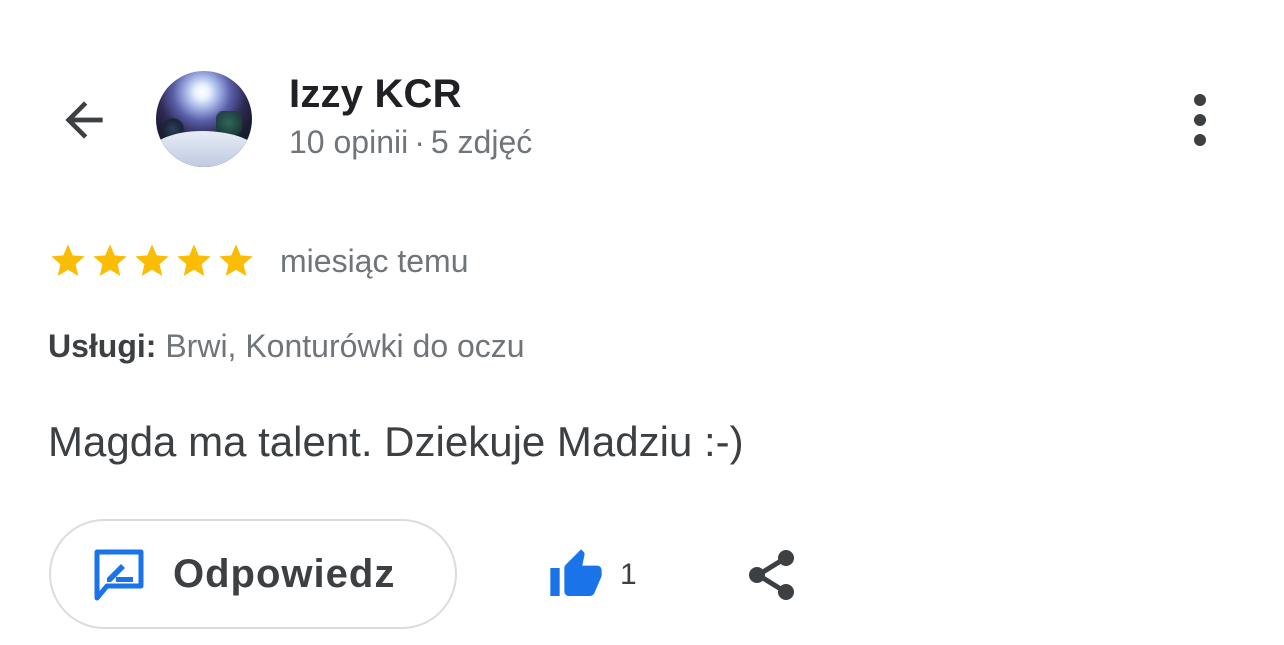  I want to click on arrow-back-icon, so click(84, 120).